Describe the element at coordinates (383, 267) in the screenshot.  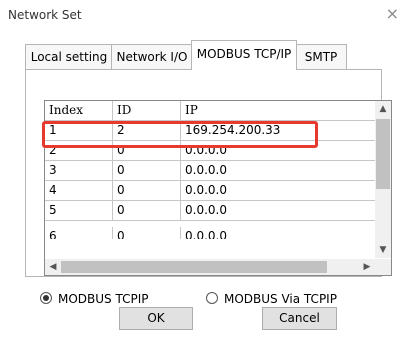
I see `scroll-corner` at that location.